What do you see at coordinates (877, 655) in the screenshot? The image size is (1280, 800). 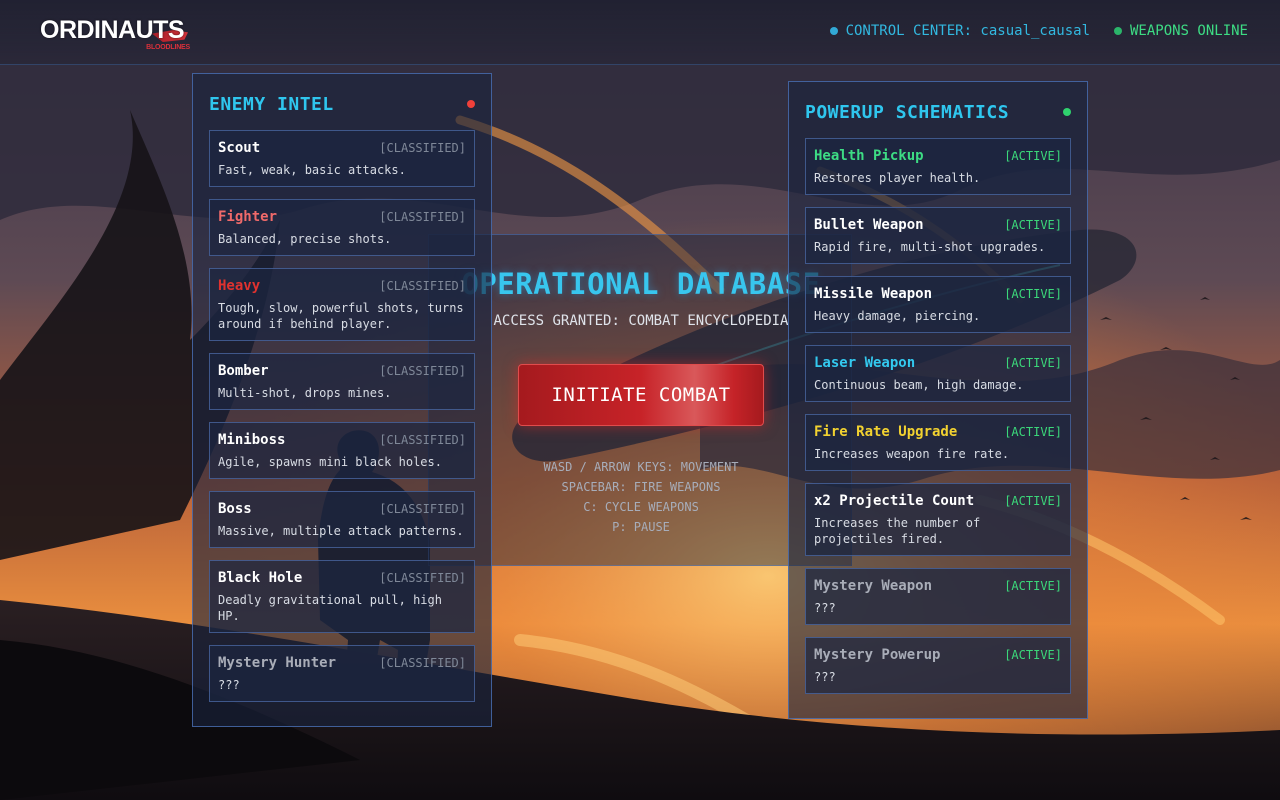 I see `powerup-name: Mystery Powerup` at bounding box center [877, 655].